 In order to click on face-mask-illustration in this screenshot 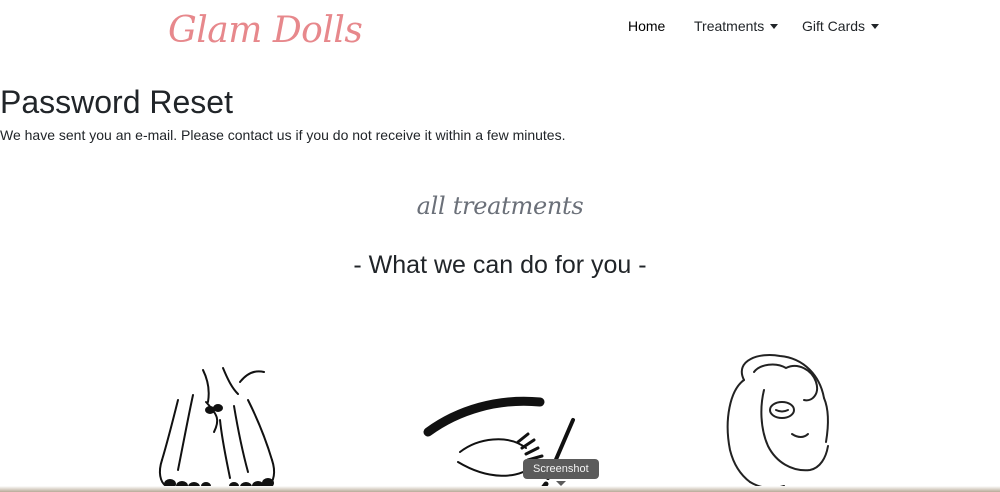, I will do `click(776, 421)`.